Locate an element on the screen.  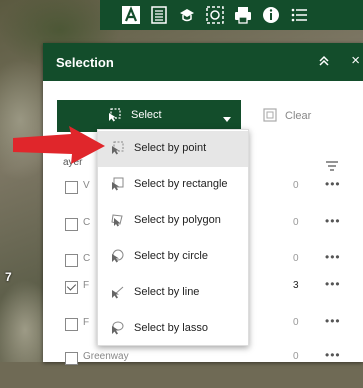
legend-icon is located at coordinates (187, 15).